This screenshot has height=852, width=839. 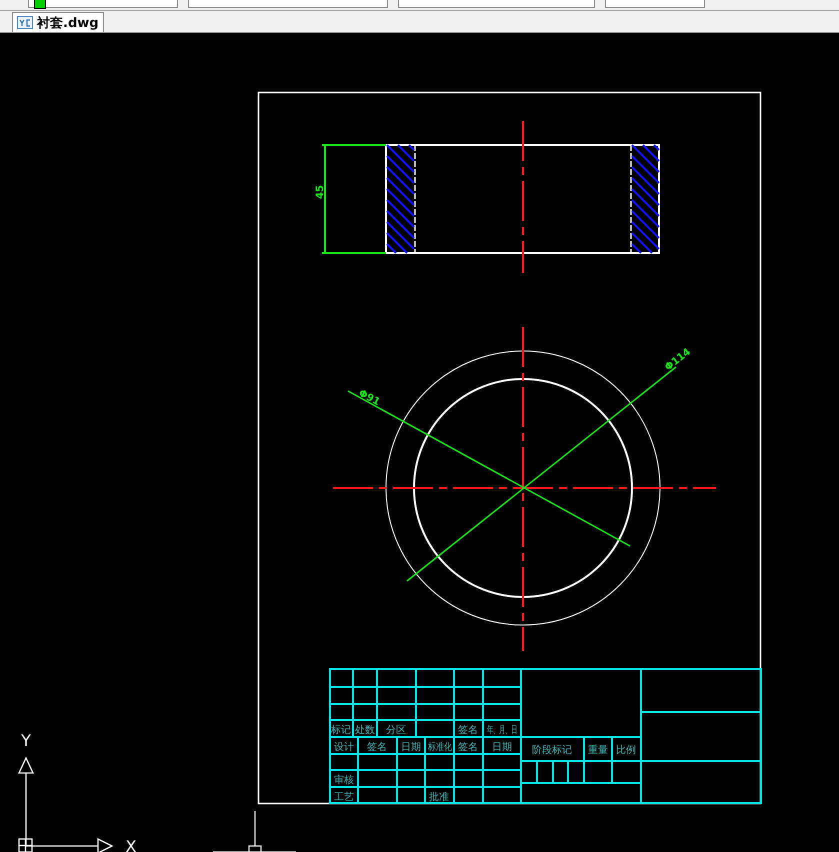 What do you see at coordinates (66, 804) in the screenshot?
I see `ucs-icon` at bounding box center [66, 804].